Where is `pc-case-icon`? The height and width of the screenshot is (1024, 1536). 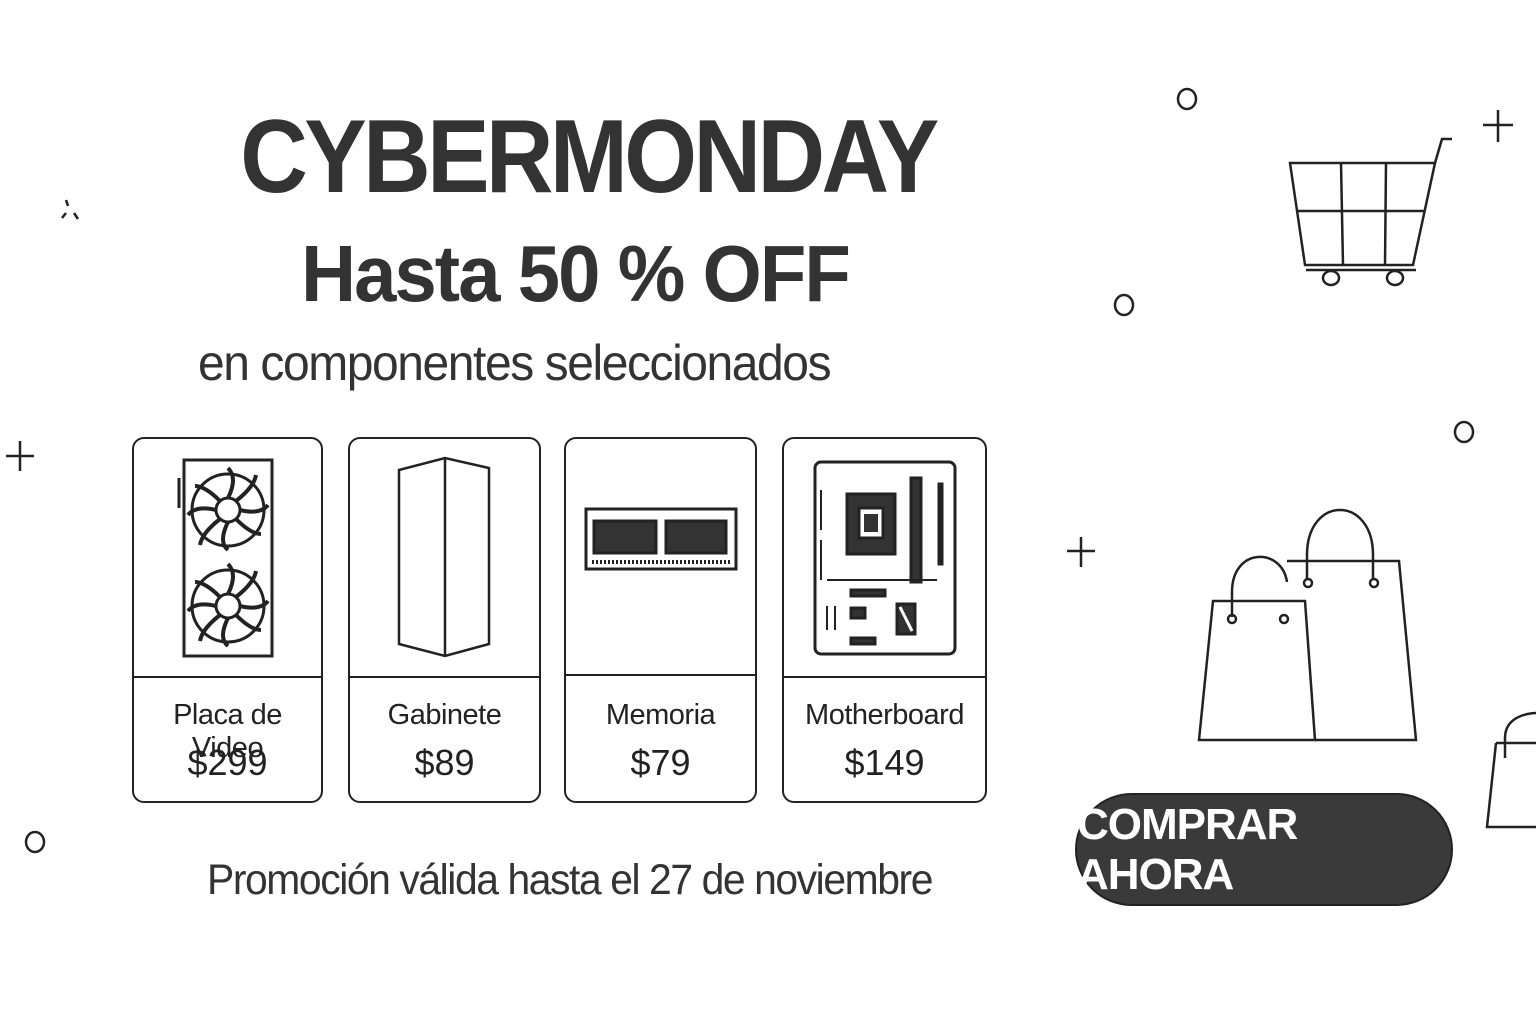
pc-case-icon is located at coordinates (444, 558).